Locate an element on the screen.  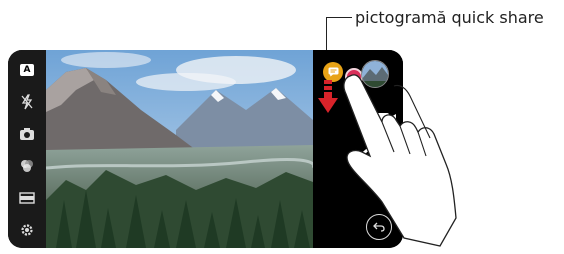
left-toolbar: A is located at coordinates (27, 149).